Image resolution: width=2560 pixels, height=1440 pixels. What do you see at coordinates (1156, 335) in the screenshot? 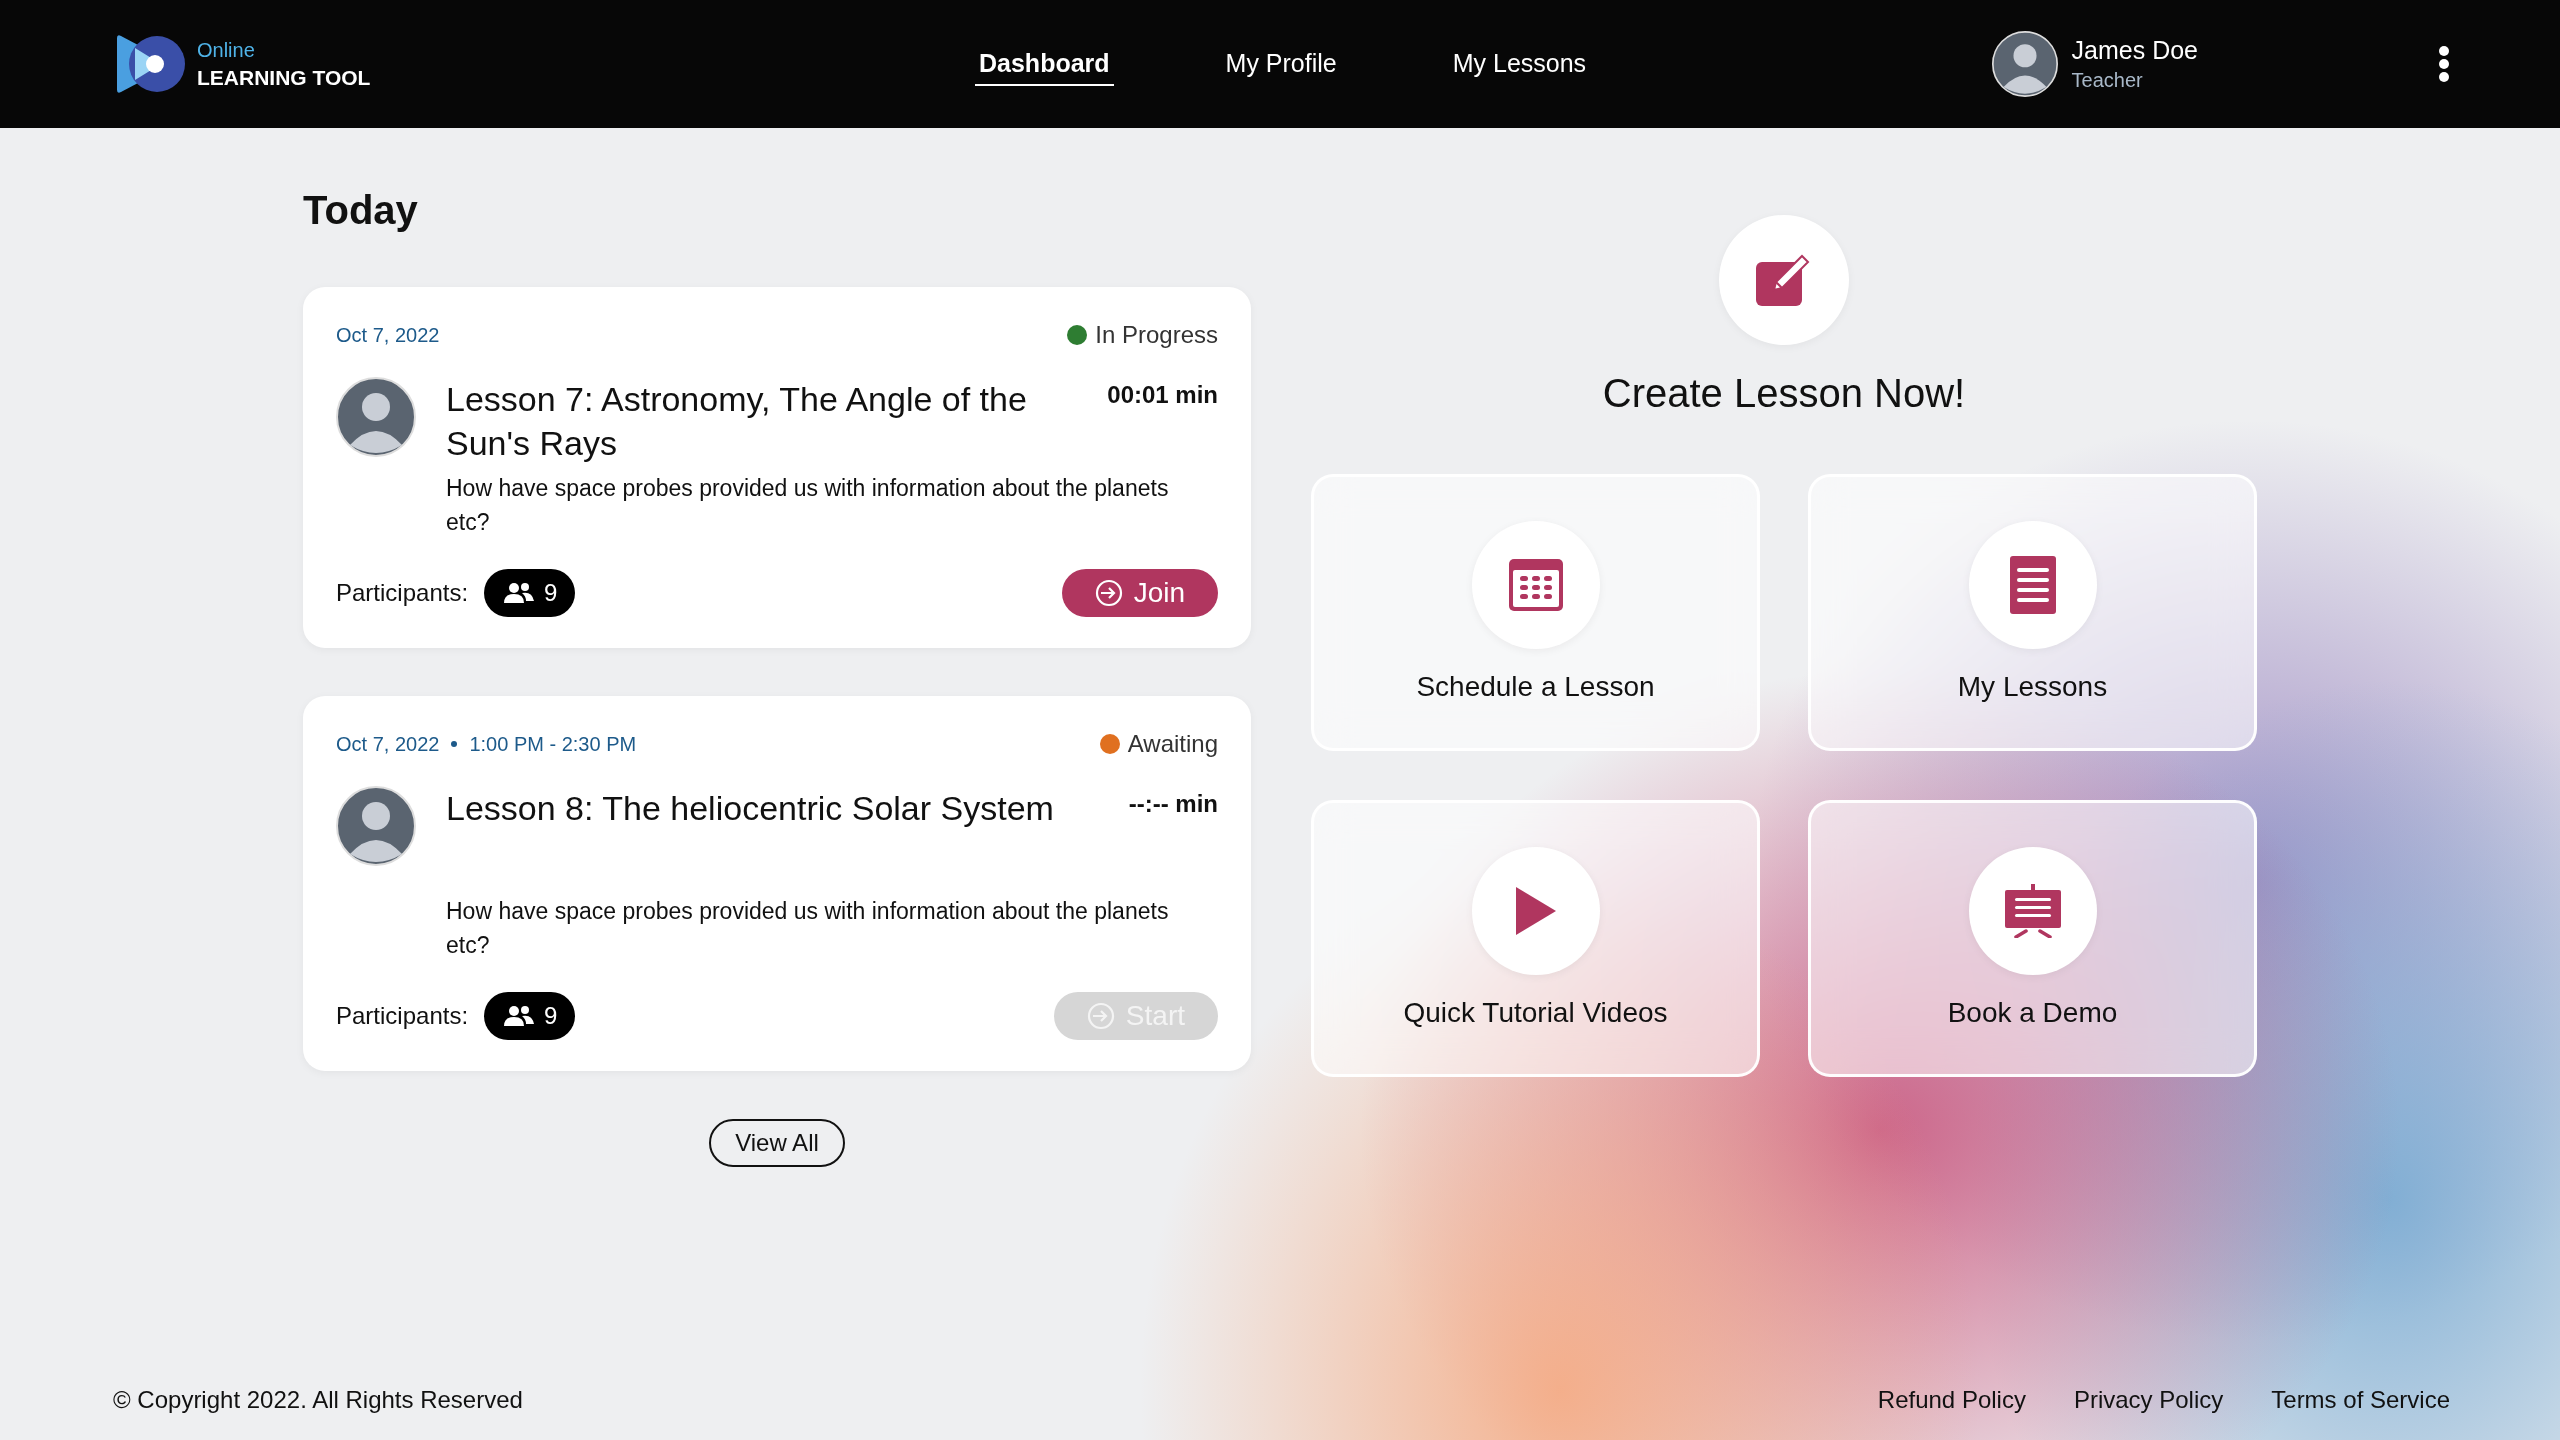
I see `lesson-status: In Progress` at bounding box center [1156, 335].